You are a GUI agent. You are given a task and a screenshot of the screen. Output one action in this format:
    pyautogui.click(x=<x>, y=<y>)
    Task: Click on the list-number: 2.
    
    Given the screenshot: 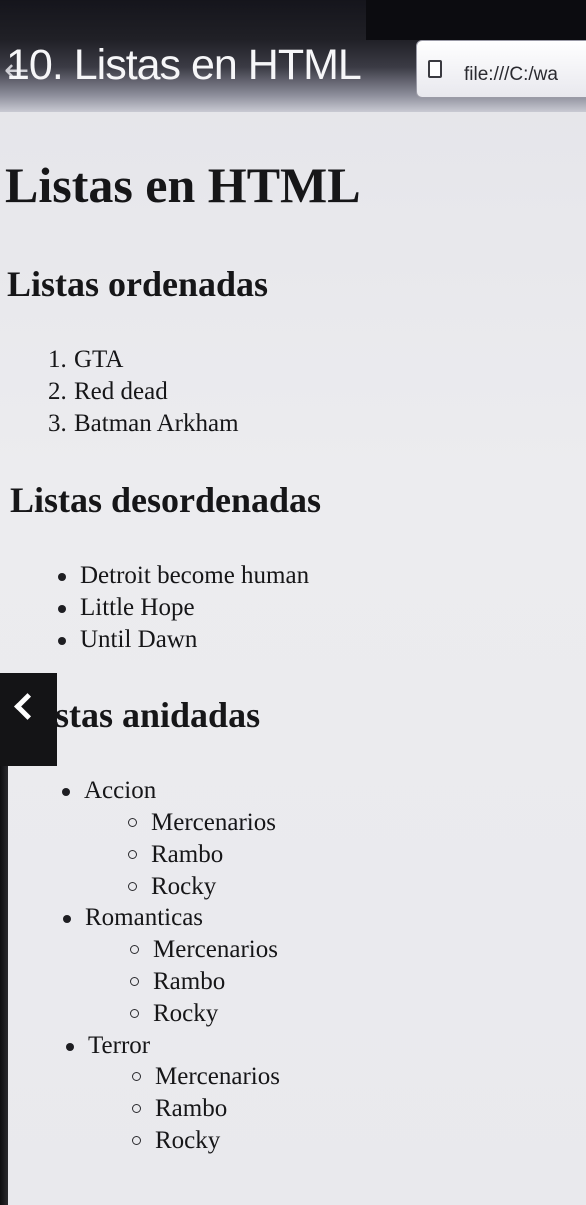 What is the action you would take?
    pyautogui.click(x=57, y=391)
    